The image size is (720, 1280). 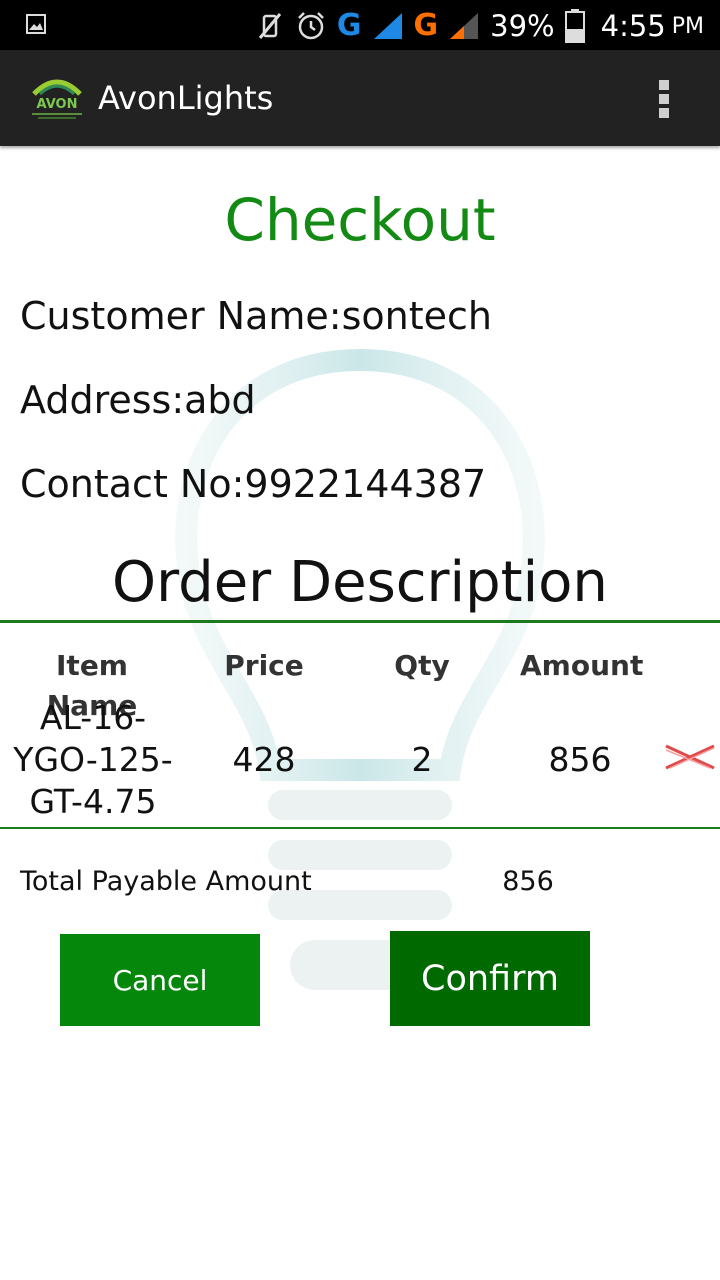 What do you see at coordinates (426, 25) in the screenshot?
I see `network-type-2: G` at bounding box center [426, 25].